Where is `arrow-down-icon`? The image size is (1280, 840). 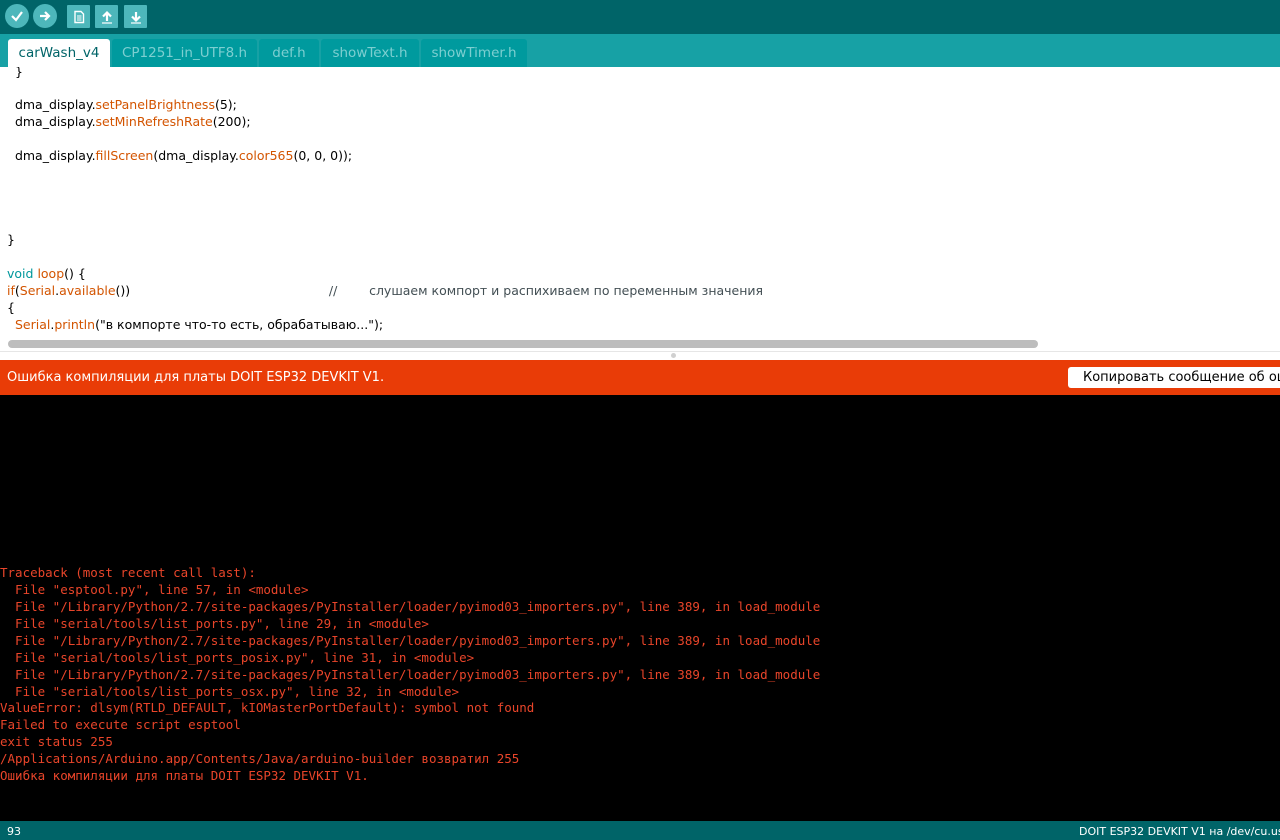
arrow-down-icon is located at coordinates (135, 17).